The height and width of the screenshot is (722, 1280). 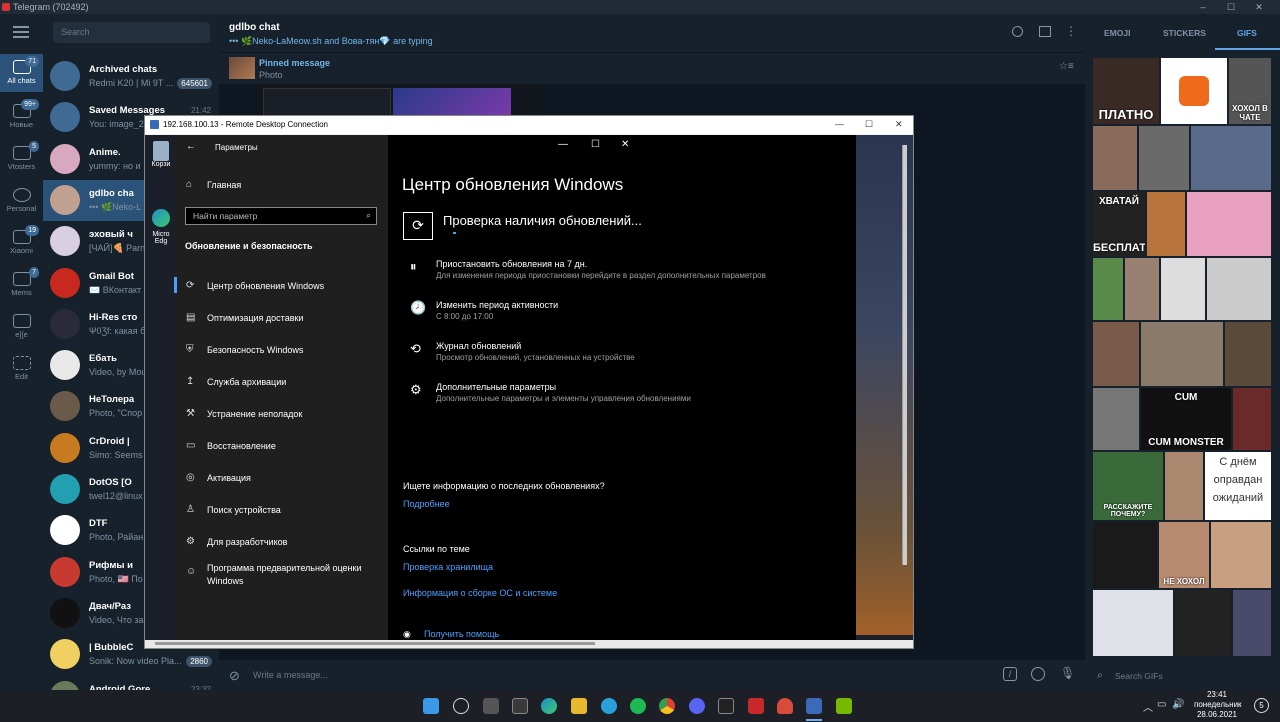 What do you see at coordinates (1203, 7) in the screenshot?
I see `minimize-button: –` at bounding box center [1203, 7].